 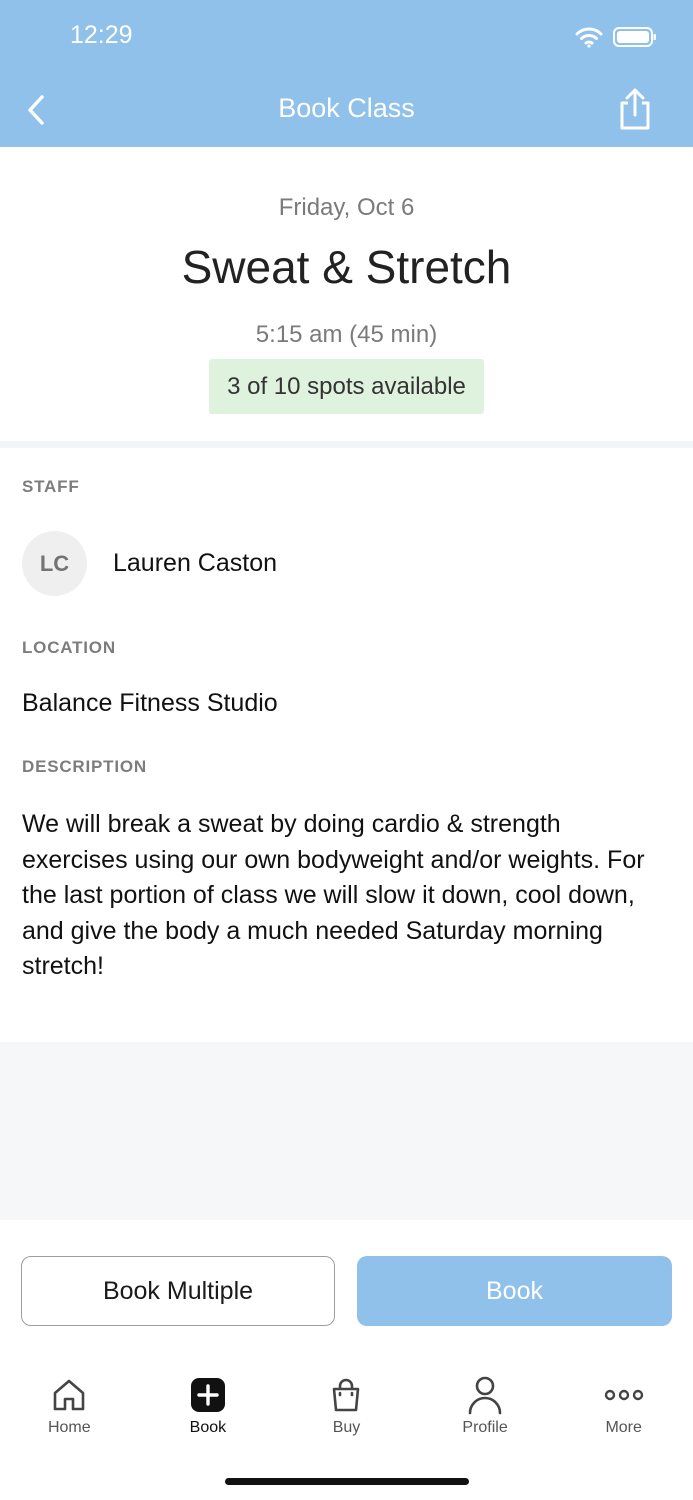 I want to click on status-icons, so click(x=616, y=37).